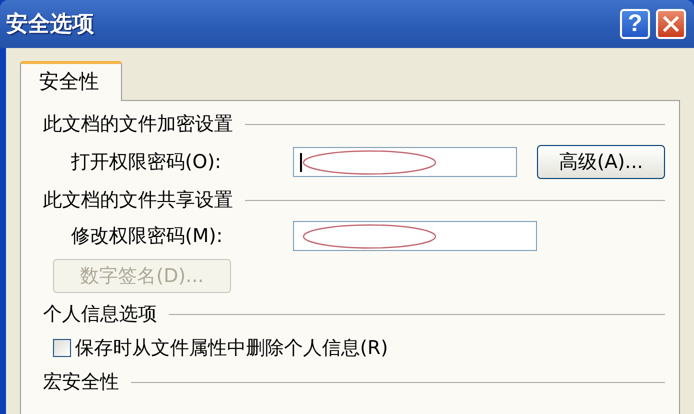  Describe the element at coordinates (50, 24) in the screenshot. I see `window-title: 安全选项` at that location.